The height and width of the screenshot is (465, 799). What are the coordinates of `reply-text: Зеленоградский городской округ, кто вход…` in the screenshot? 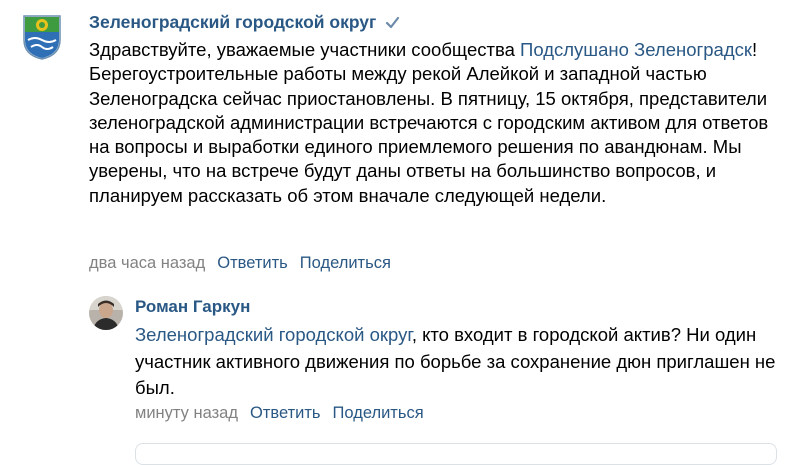 It's located at (460, 362).